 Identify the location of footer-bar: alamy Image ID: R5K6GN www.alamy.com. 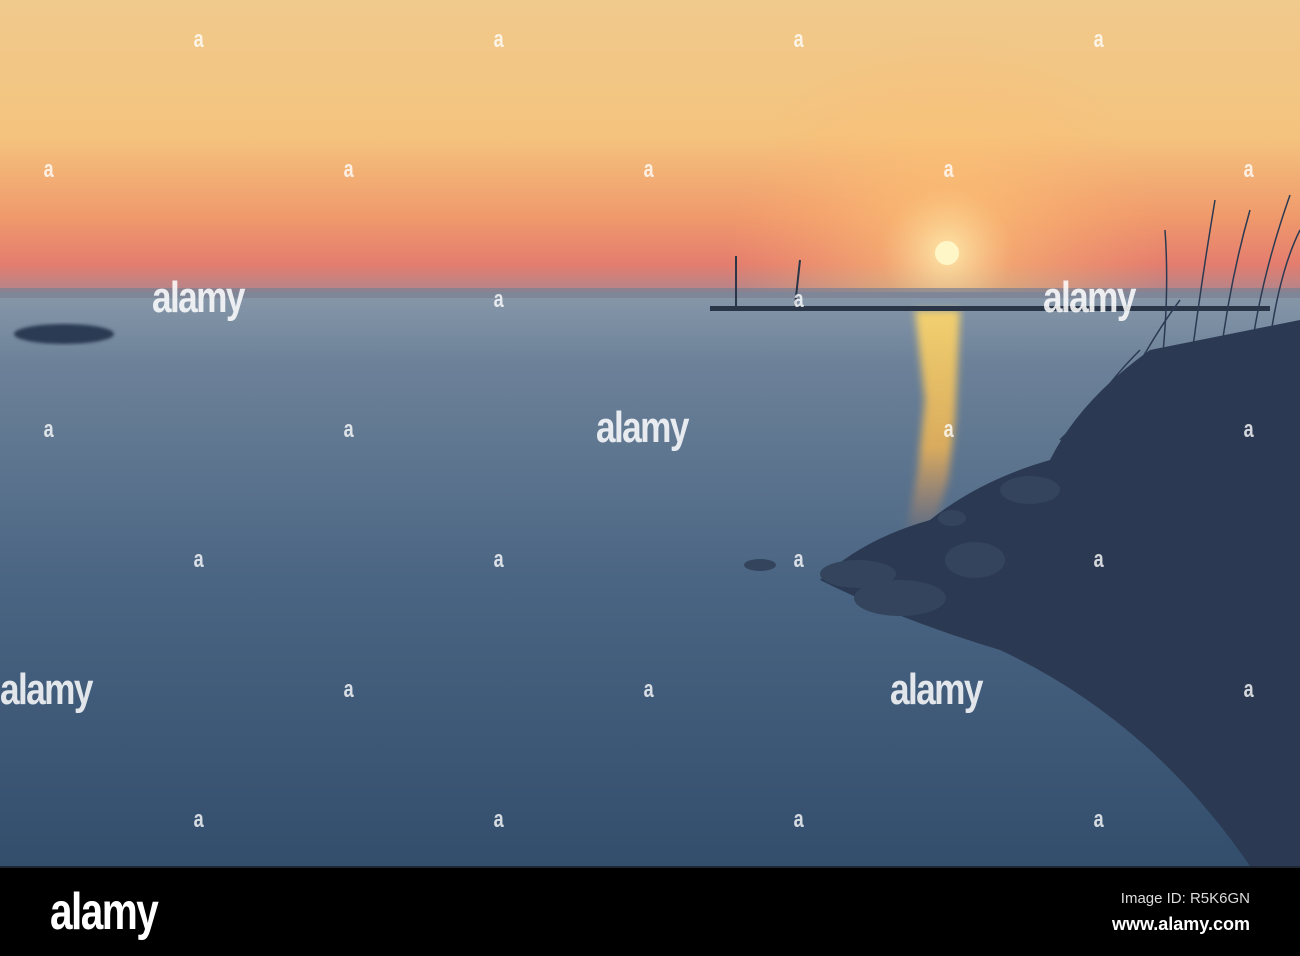
(650, 911).